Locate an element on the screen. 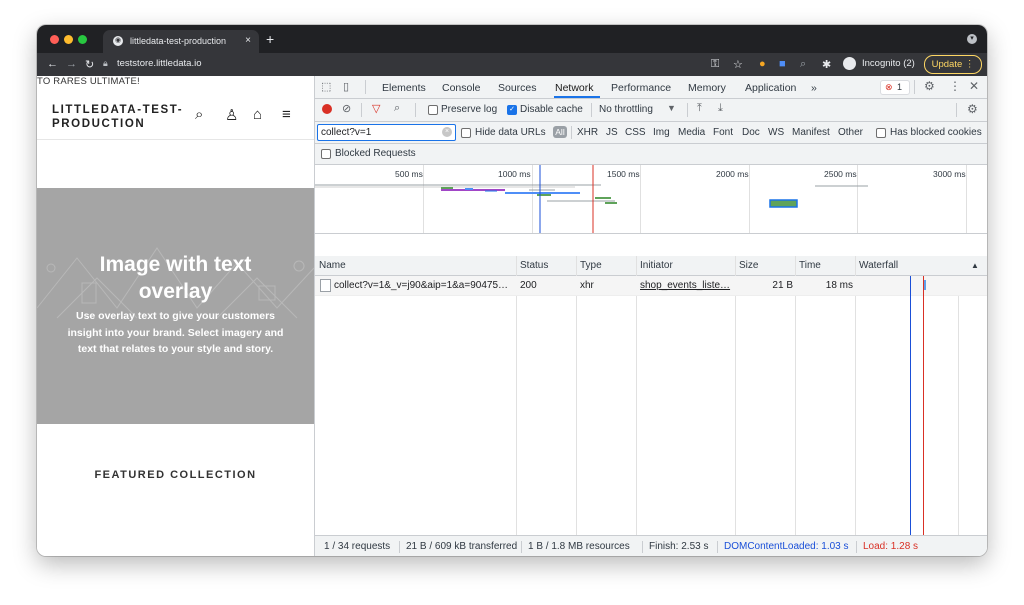 The width and height of the screenshot is (1024, 605). kebab-menu-icon: ⋮ is located at coordinates (955, 86).